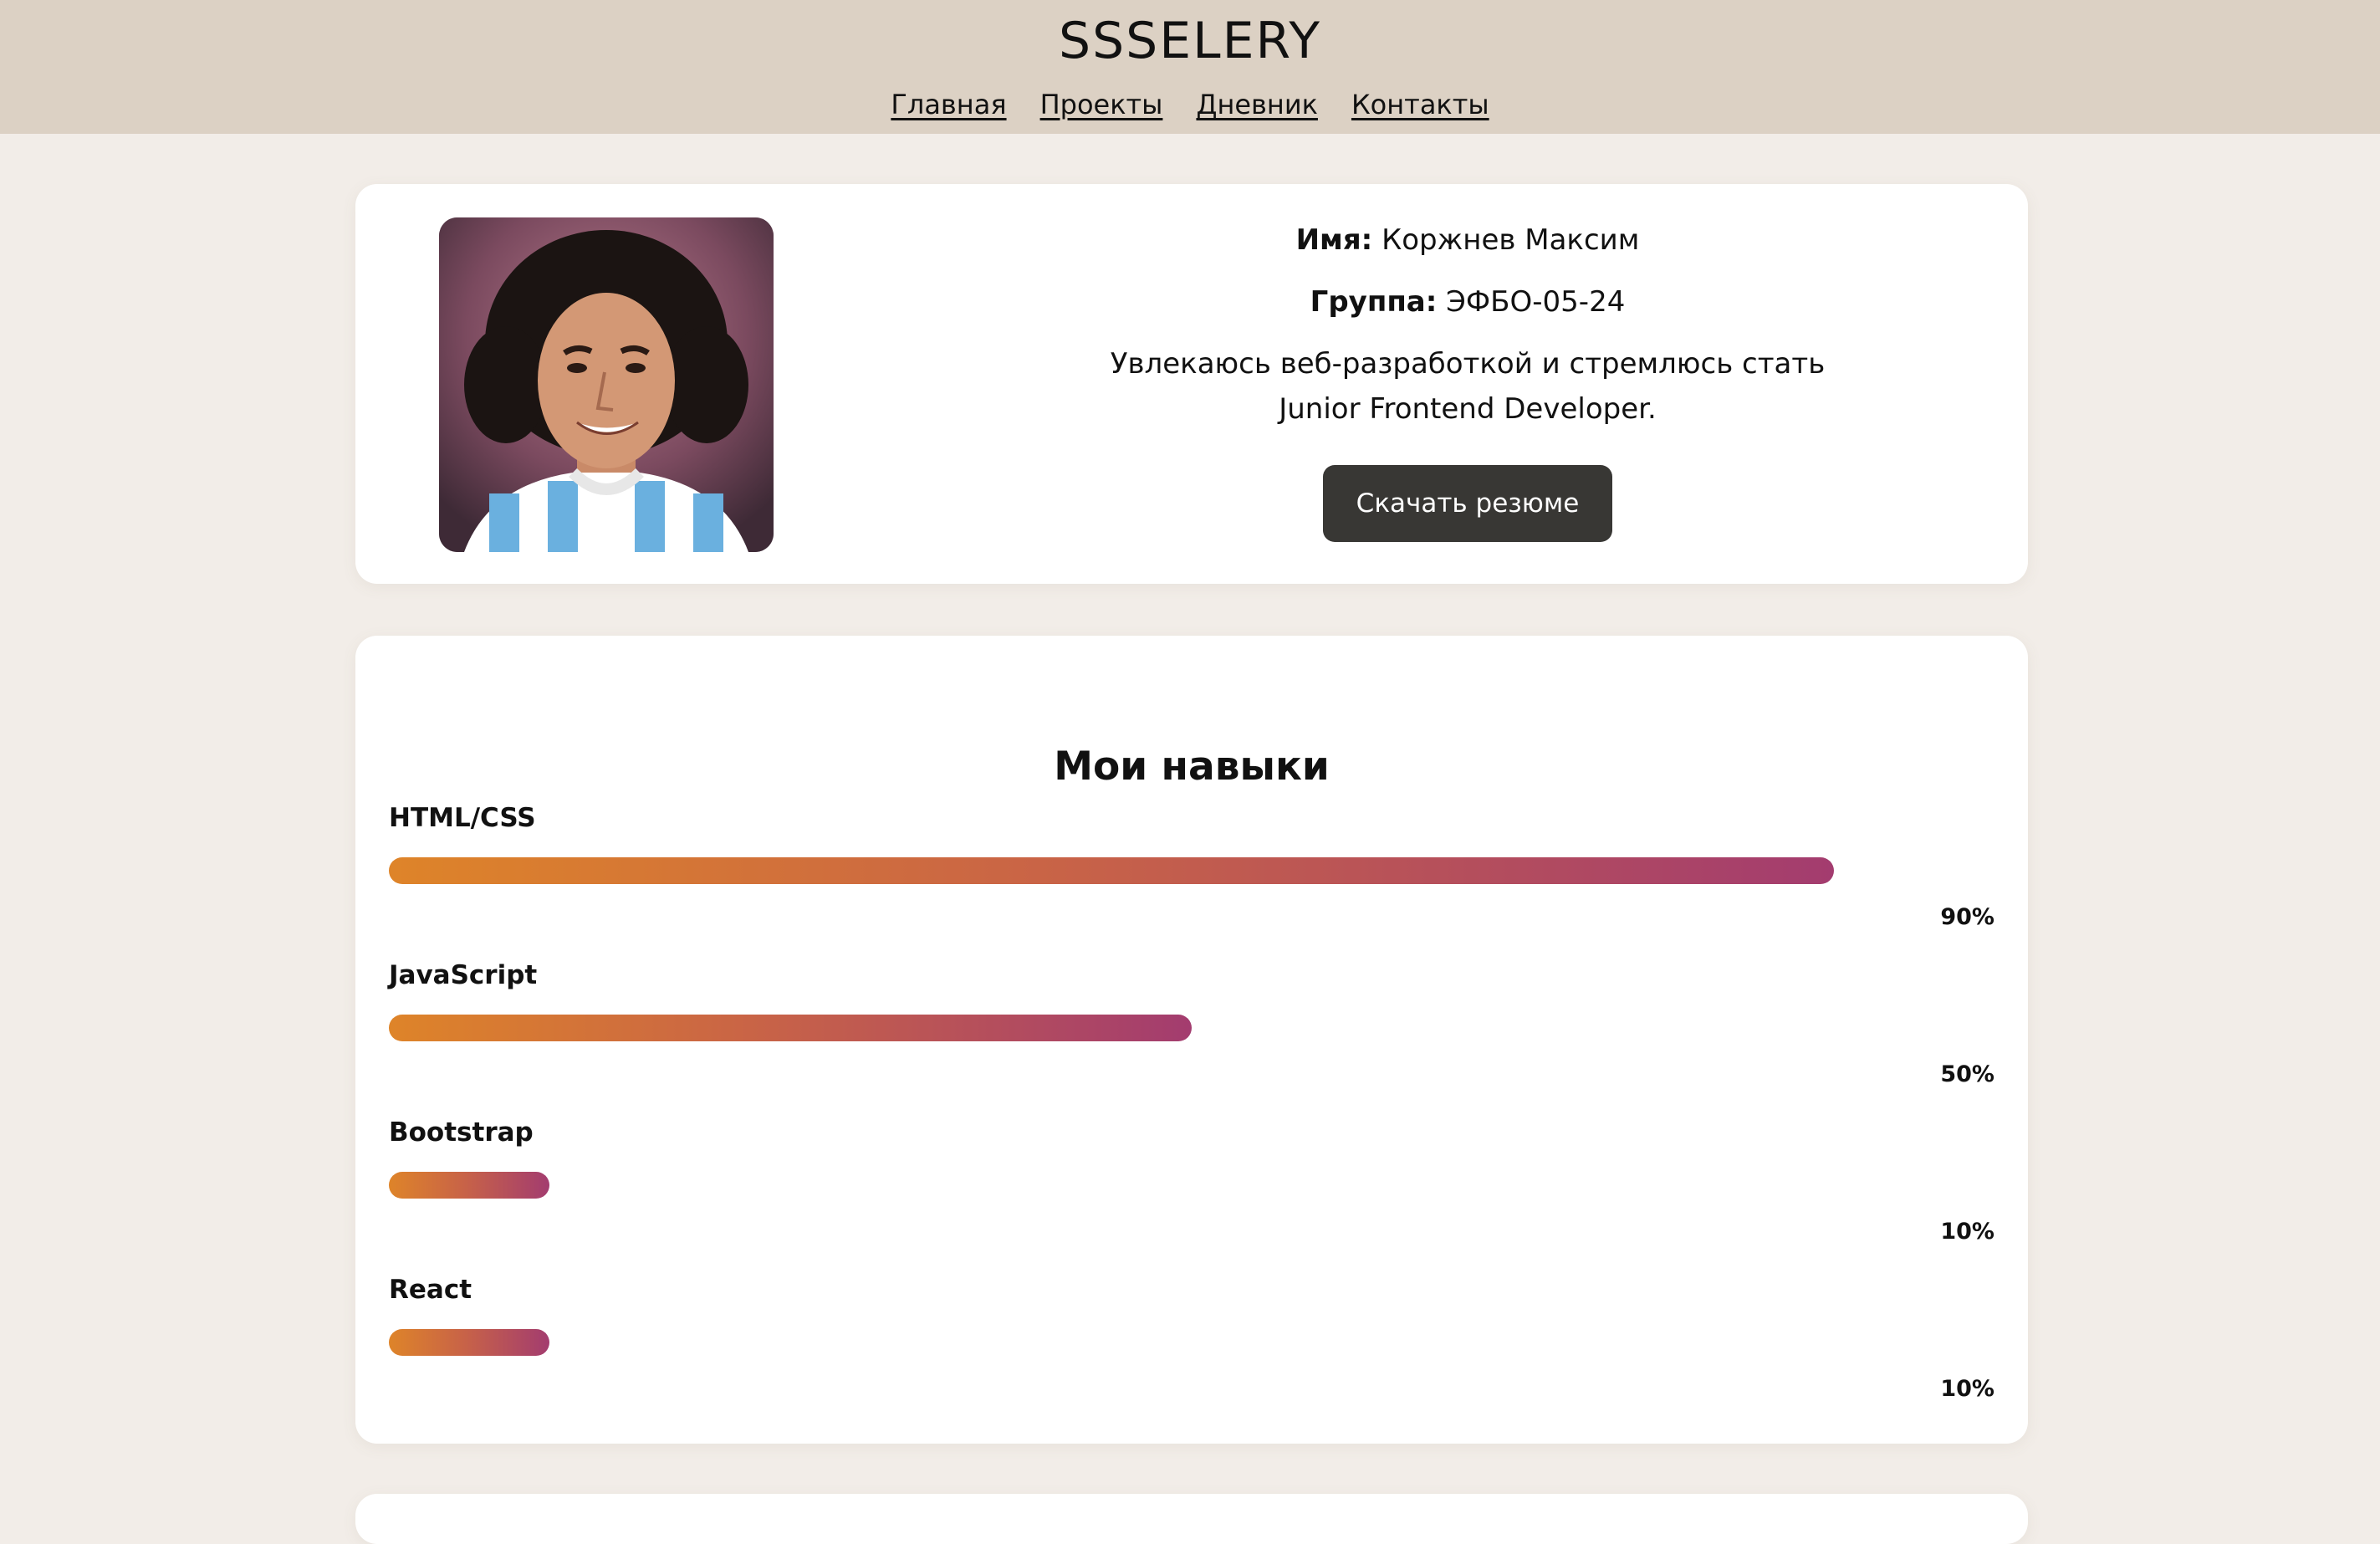 The width and height of the screenshot is (2380, 1544). What do you see at coordinates (1191, 1519) in the screenshot?
I see `next-section-card` at bounding box center [1191, 1519].